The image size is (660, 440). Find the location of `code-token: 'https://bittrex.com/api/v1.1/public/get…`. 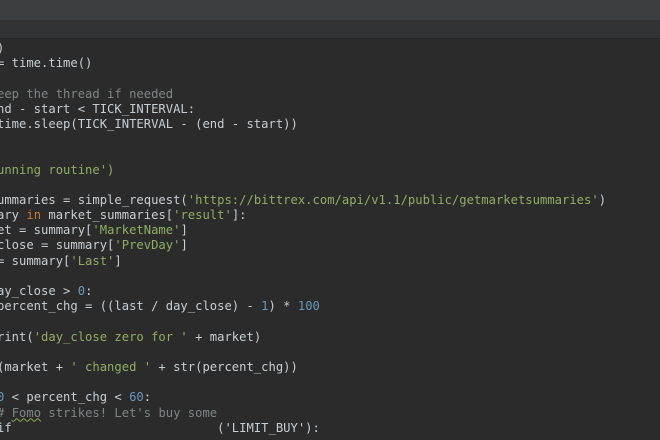

code-token: 'https://bittrex.com/api/v1.1/public/get… is located at coordinates (393, 199).